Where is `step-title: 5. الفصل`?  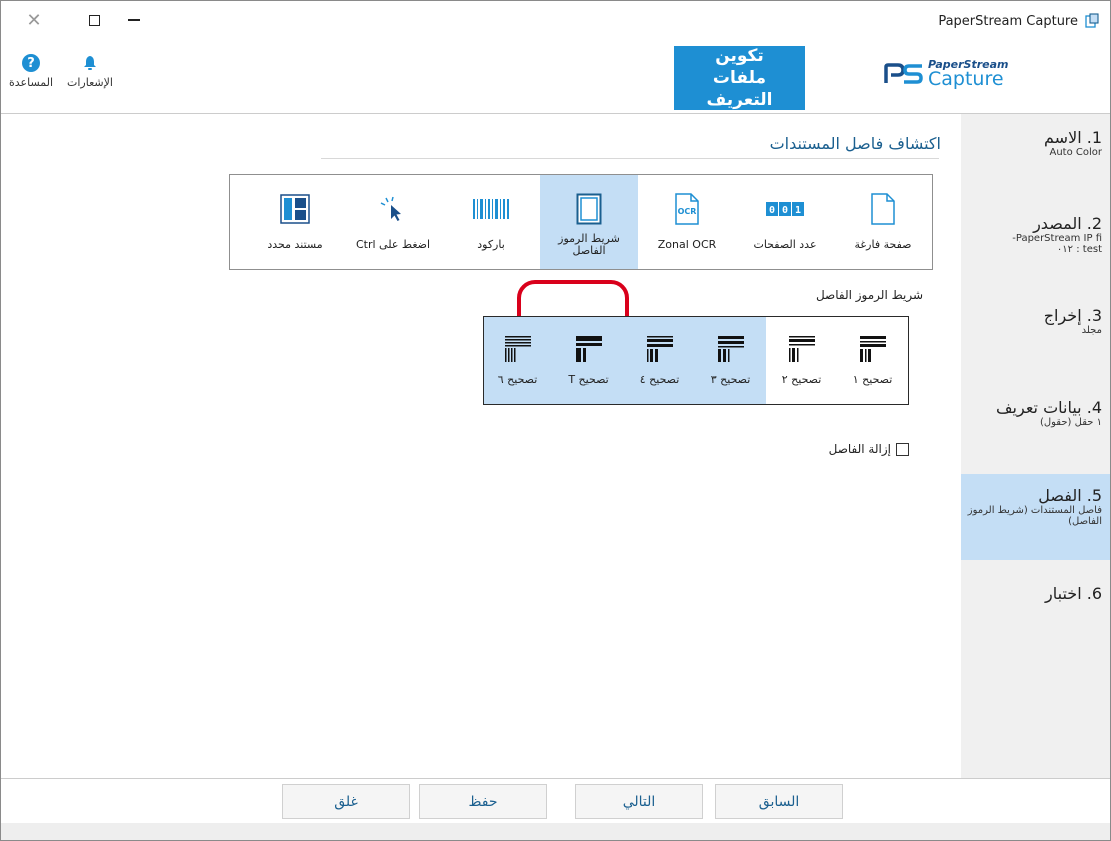 step-title: 5. الفصل is located at coordinates (1070, 495).